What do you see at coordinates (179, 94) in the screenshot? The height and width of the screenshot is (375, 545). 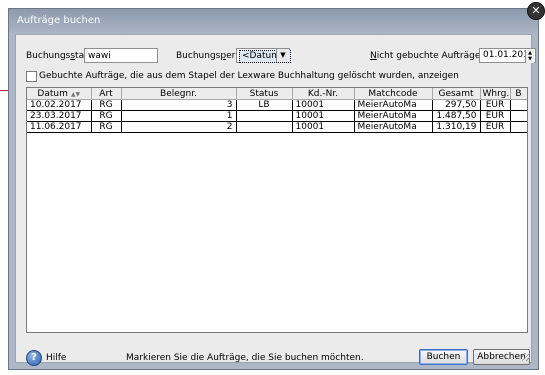 I see `column-header-belegnr: Belegnr.` at bounding box center [179, 94].